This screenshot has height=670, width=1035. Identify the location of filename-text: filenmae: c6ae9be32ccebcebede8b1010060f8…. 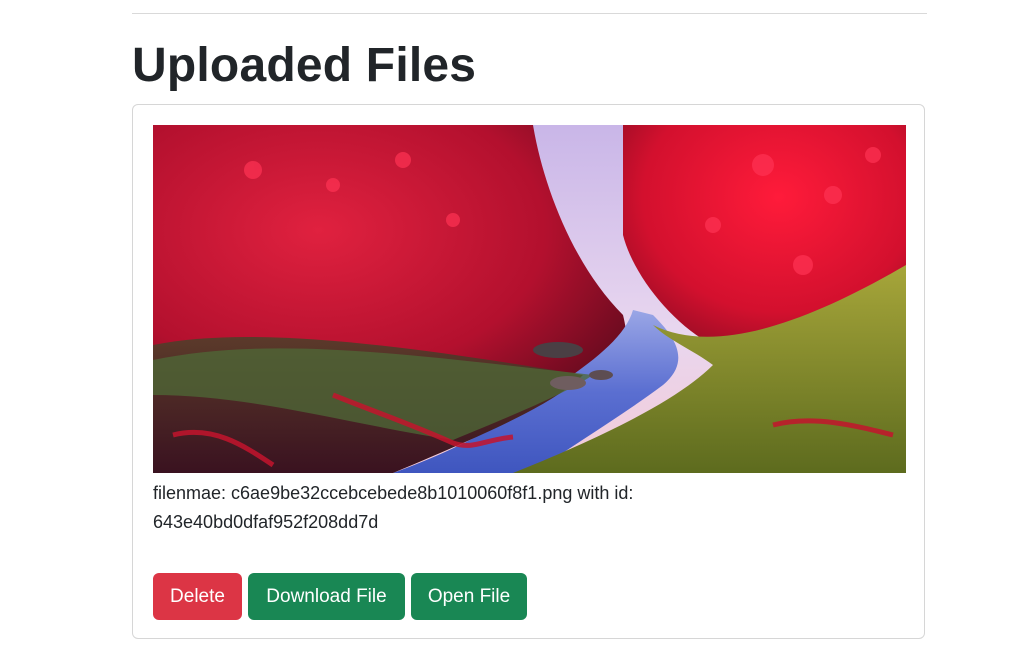
(393, 493).